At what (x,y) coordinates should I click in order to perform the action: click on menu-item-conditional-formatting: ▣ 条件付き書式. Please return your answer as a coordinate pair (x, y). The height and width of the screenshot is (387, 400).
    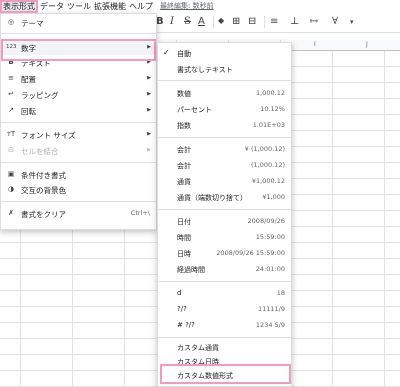
    Looking at the image, I should click on (78, 175).